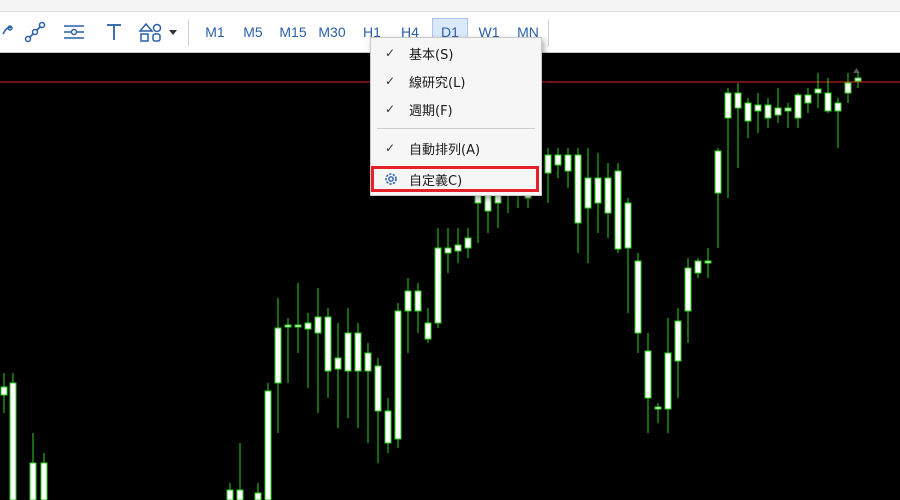 Image resolution: width=900 pixels, height=500 pixels. I want to click on toolbar-context-menu: ✓ 基本(S) ✓ 線研究(L) ✓ 週期(F) ✓ 自動排列(A) 自定義C), so click(456, 116).